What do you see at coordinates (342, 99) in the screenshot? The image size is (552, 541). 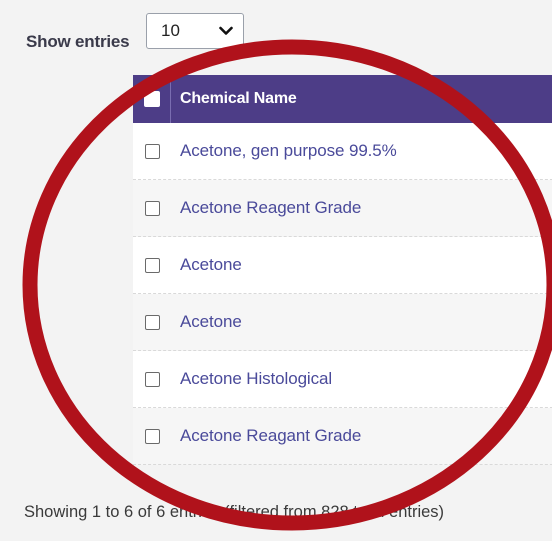 I see `table-header: Chemical Name` at bounding box center [342, 99].